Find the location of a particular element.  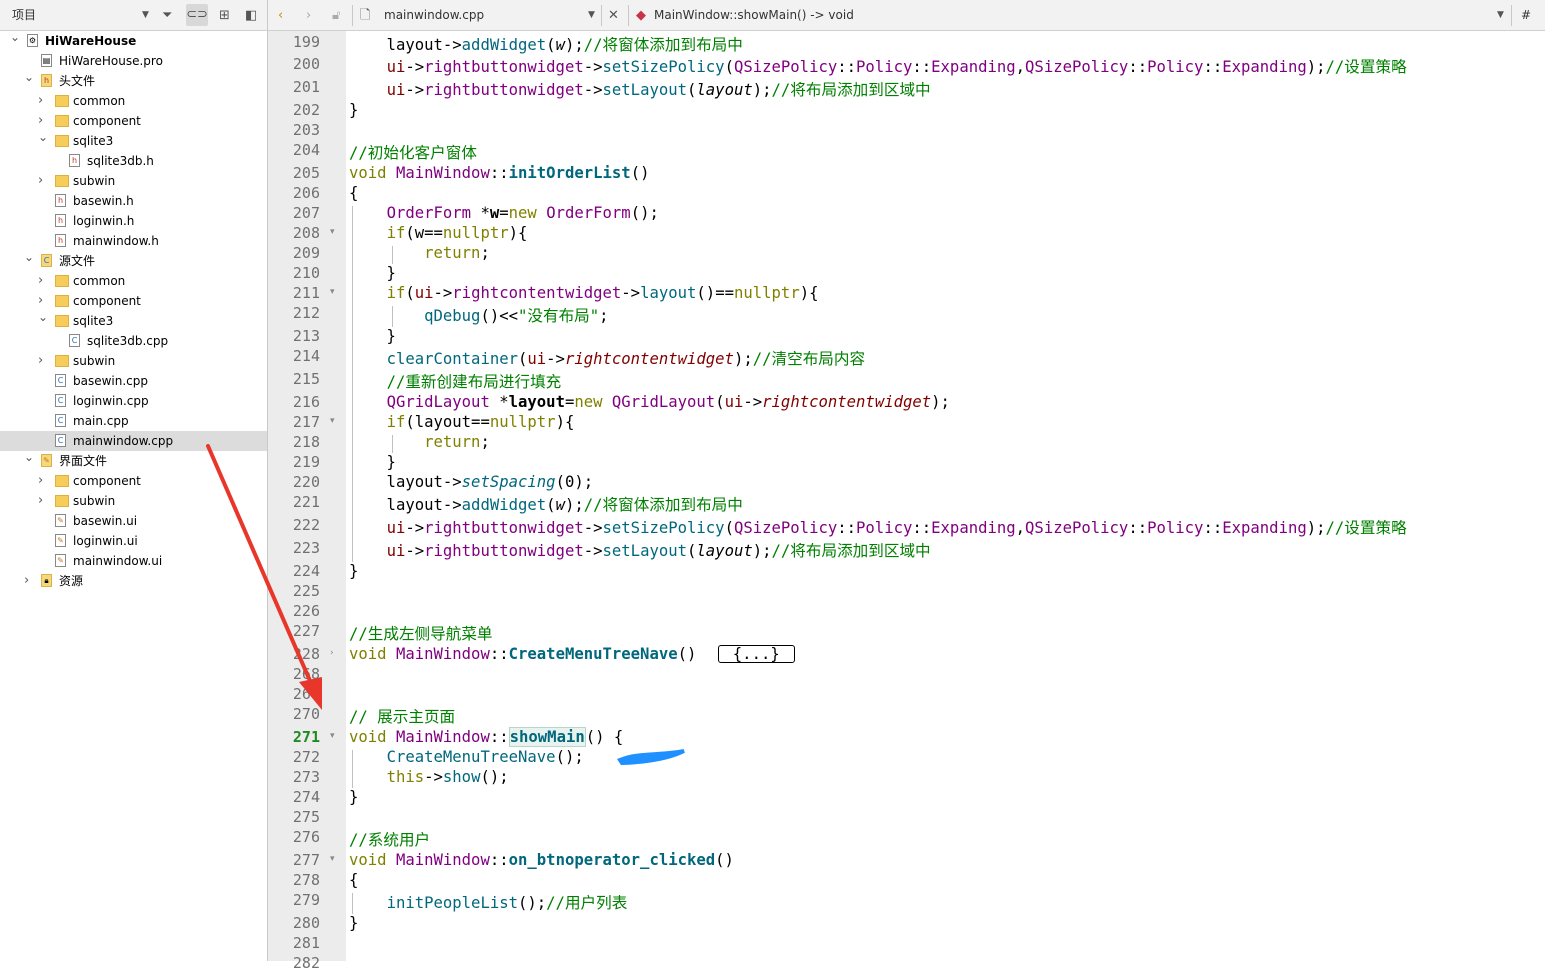

blue-scribble is located at coordinates (650, 757).